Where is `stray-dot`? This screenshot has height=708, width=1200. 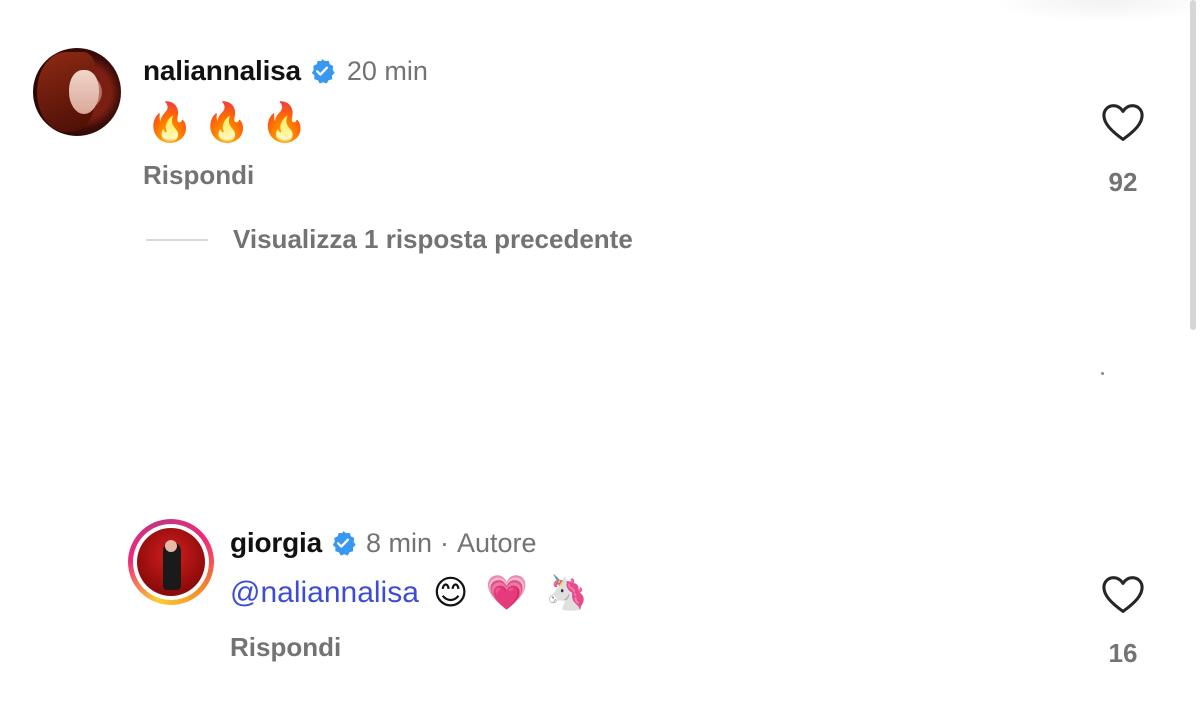 stray-dot is located at coordinates (1102, 373).